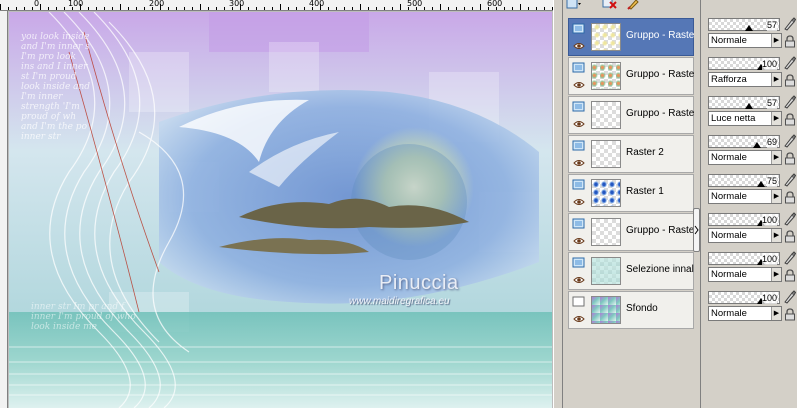 The image size is (797, 408). What do you see at coordinates (771, 103) in the screenshot?
I see `opacity-value: 57` at bounding box center [771, 103].